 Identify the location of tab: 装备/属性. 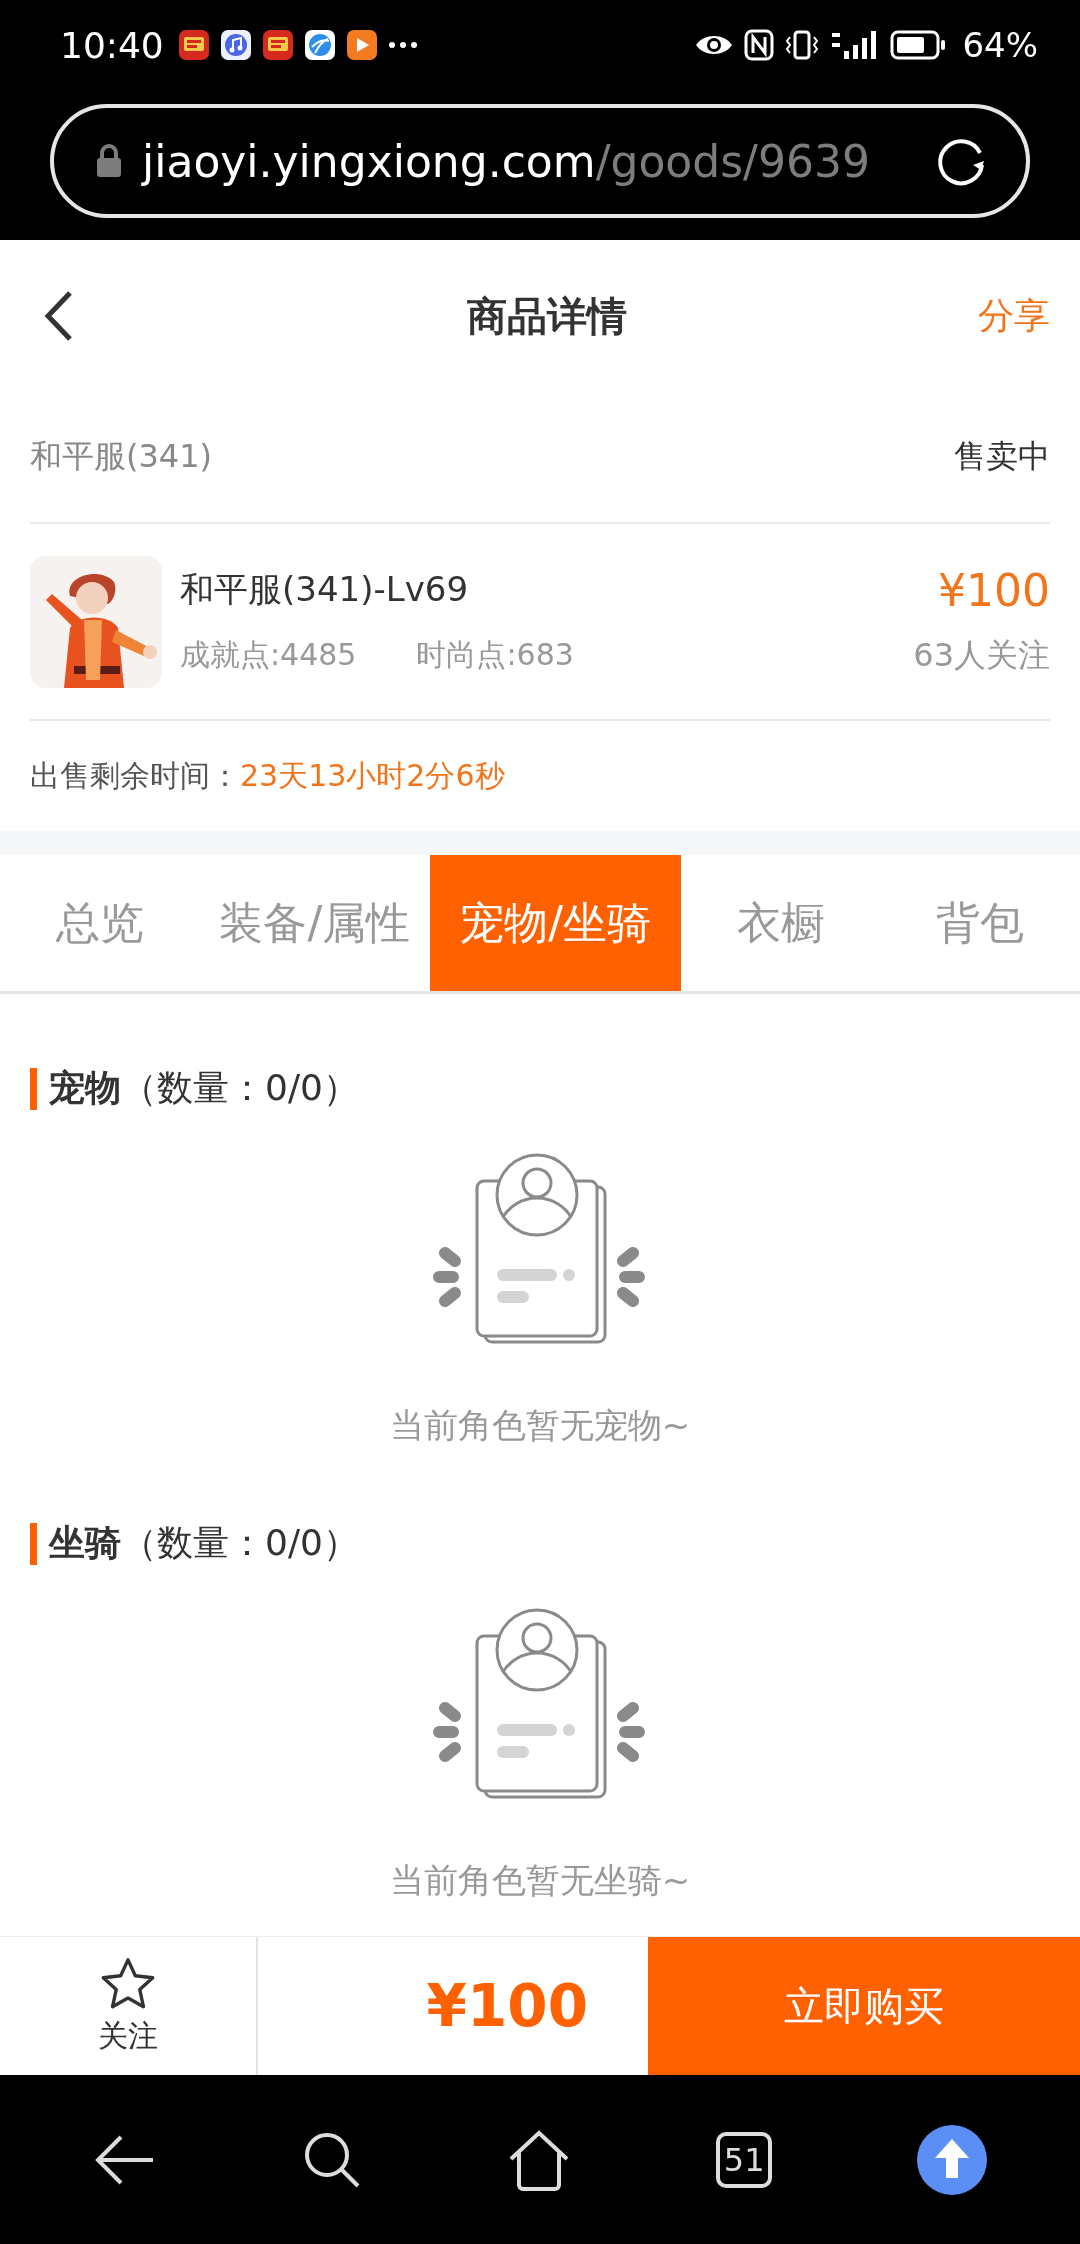
(315, 923).